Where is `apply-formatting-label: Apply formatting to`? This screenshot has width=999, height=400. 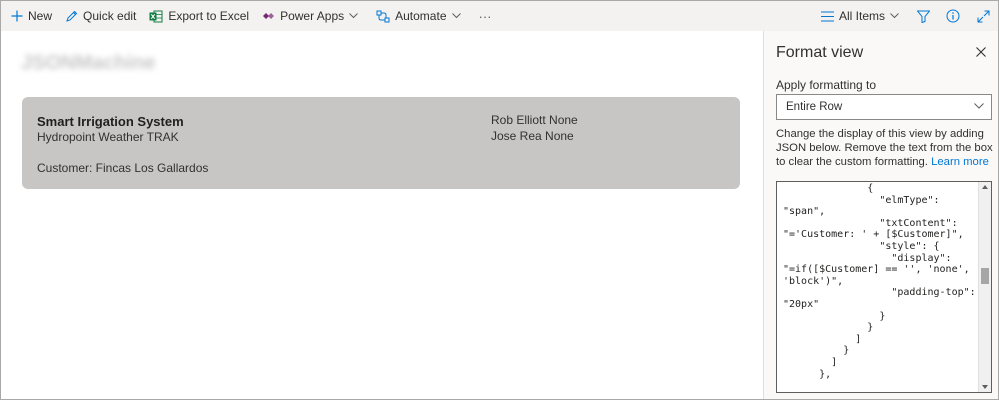
apply-formatting-label: Apply formatting to is located at coordinates (826, 85).